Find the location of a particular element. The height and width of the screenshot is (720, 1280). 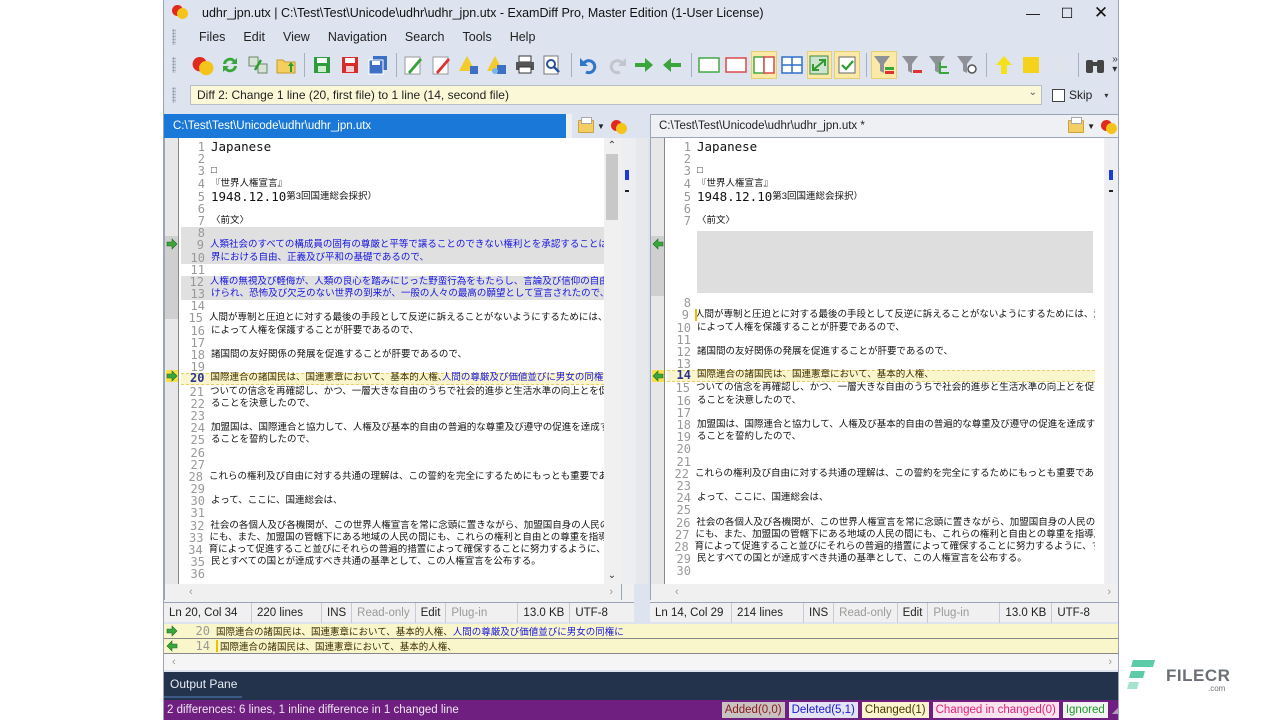

compare-horizontal-scrollbar: ‹ › is located at coordinates (641, 662).